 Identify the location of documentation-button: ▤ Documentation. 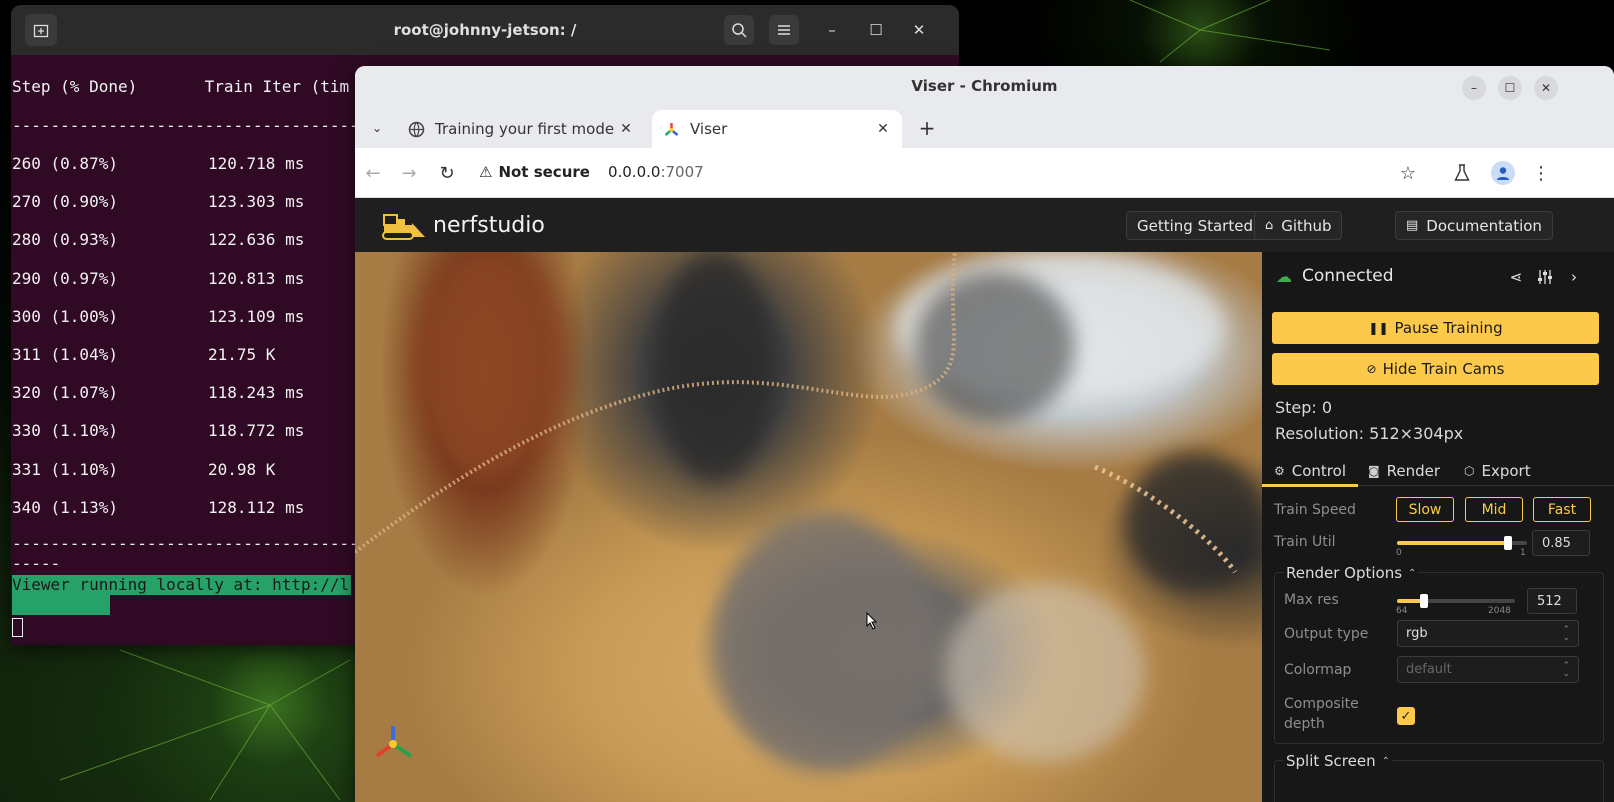
(1474, 225).